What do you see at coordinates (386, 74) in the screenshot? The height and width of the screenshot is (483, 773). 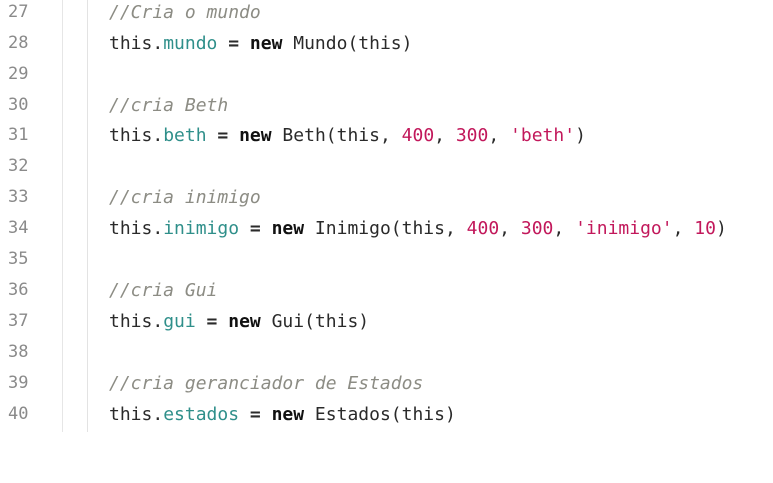 I see `code-line: 29` at bounding box center [386, 74].